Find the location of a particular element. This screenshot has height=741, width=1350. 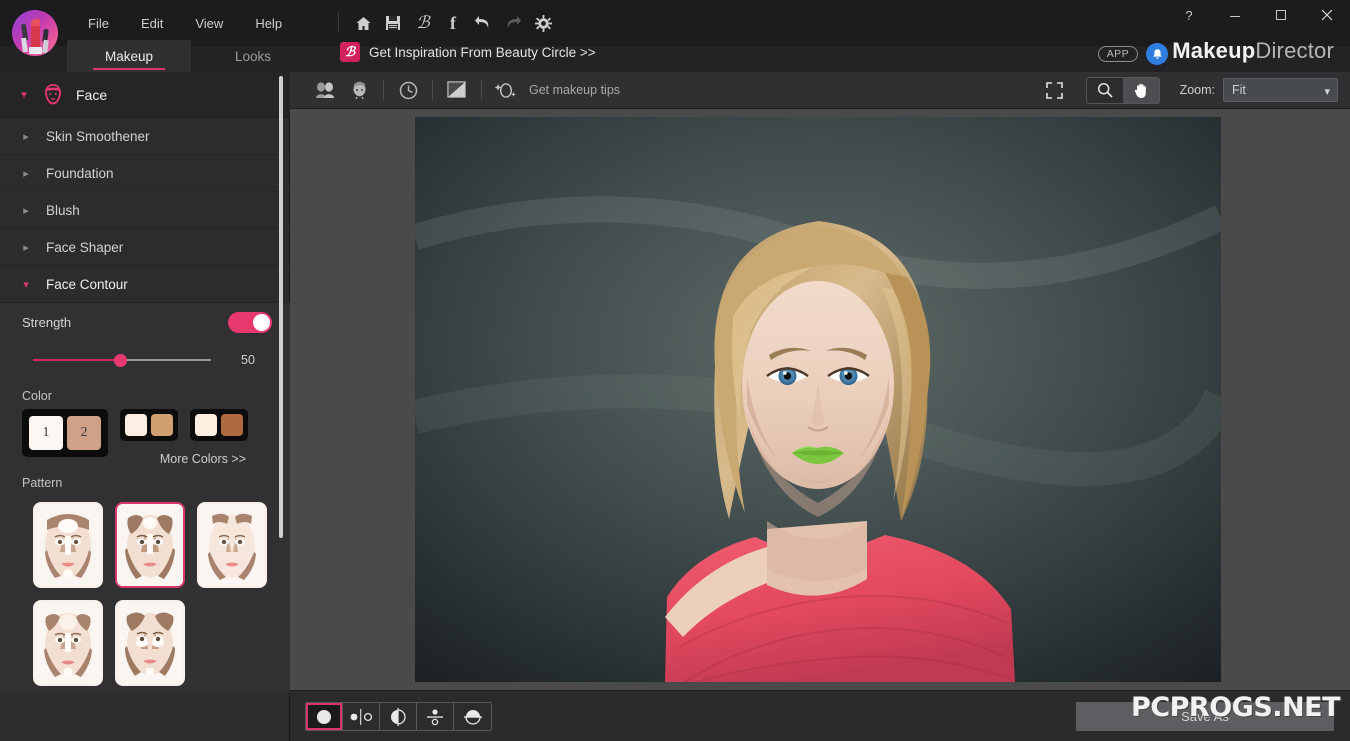

selected-color-pair: 1 2 is located at coordinates (65, 433).